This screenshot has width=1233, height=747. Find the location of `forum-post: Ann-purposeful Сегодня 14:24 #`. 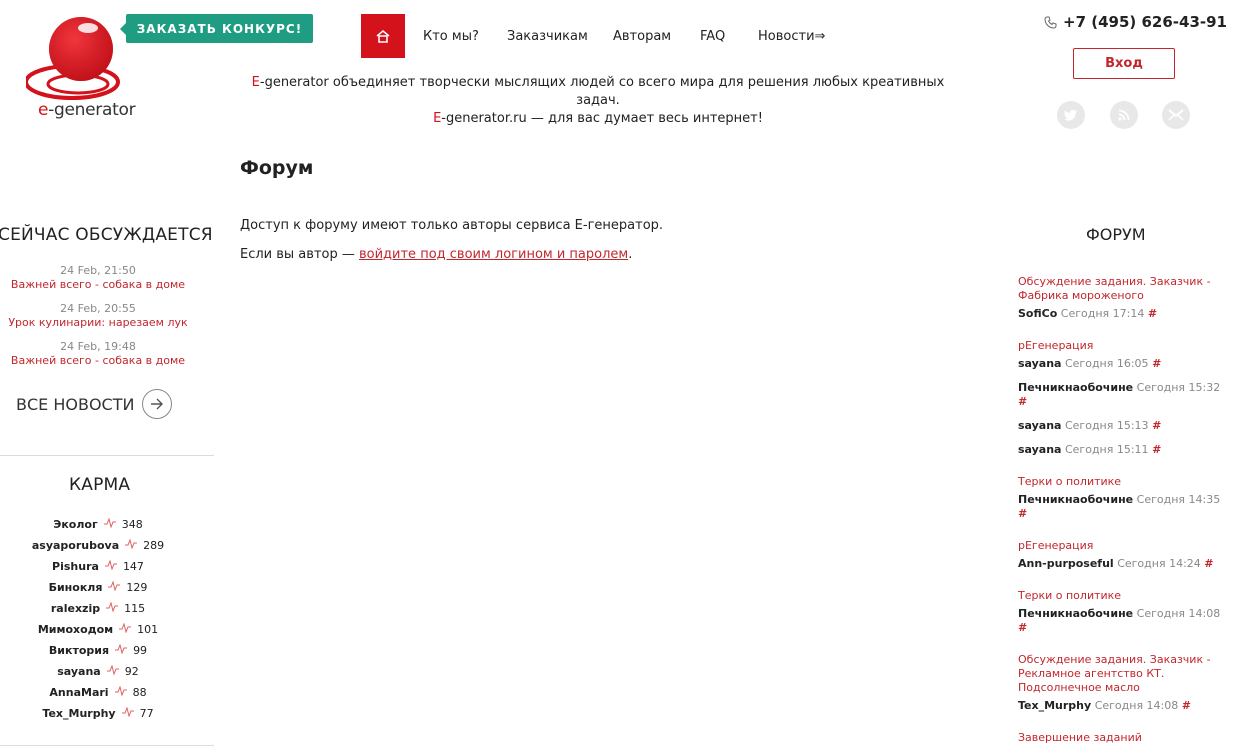

forum-post: Ann-purposeful Сегодня 14:24 # is located at coordinates (1116, 563).